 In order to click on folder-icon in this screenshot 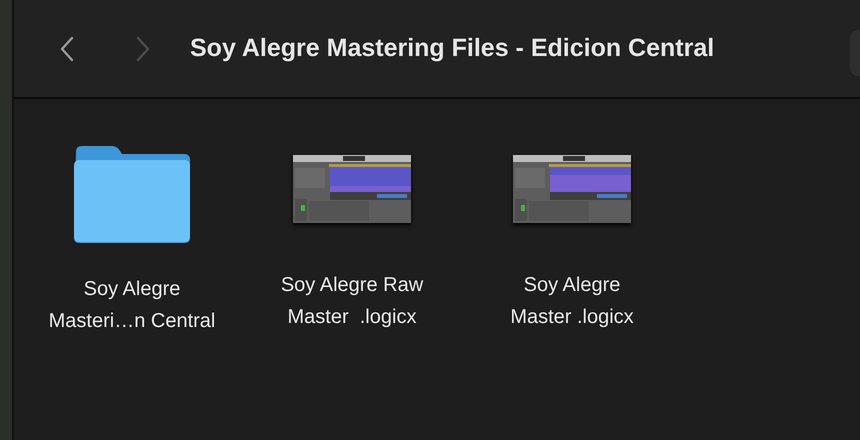, I will do `click(132, 194)`.